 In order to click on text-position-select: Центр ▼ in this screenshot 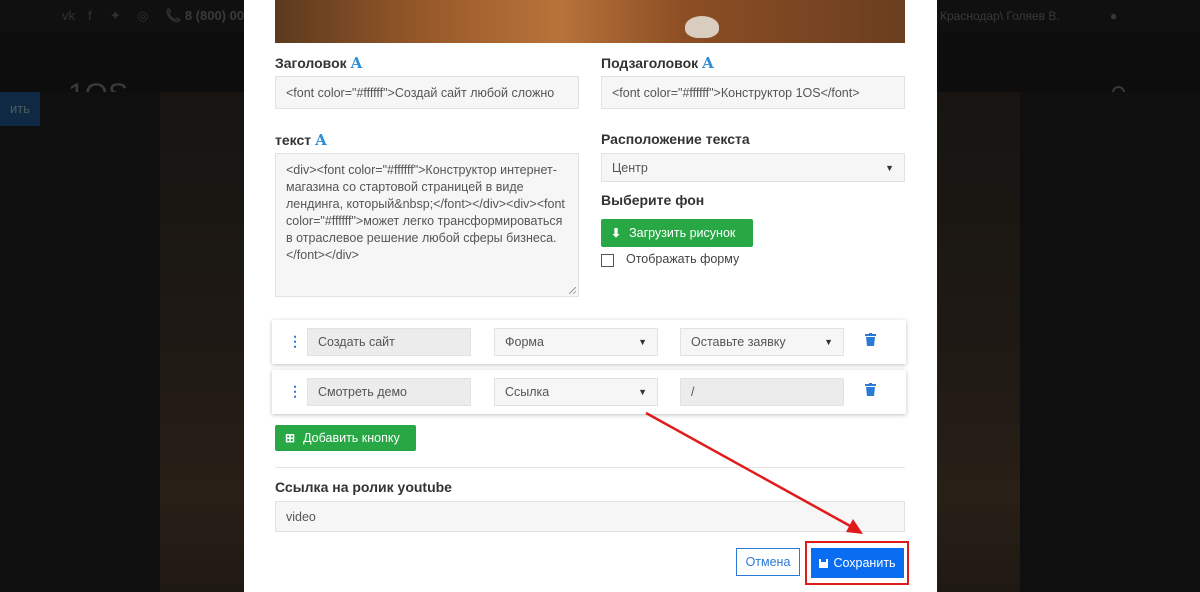, I will do `click(753, 167)`.